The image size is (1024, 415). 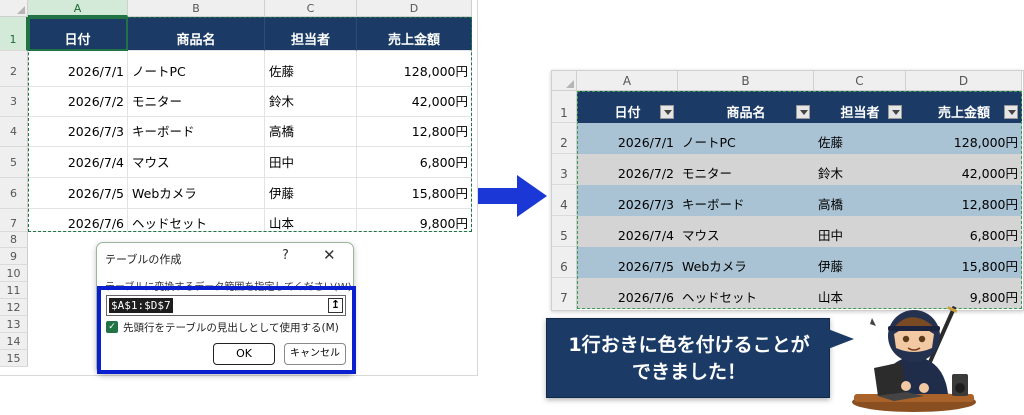 What do you see at coordinates (141, 305) in the screenshot?
I see `range-input-value: $A$1:$D$7` at bounding box center [141, 305].